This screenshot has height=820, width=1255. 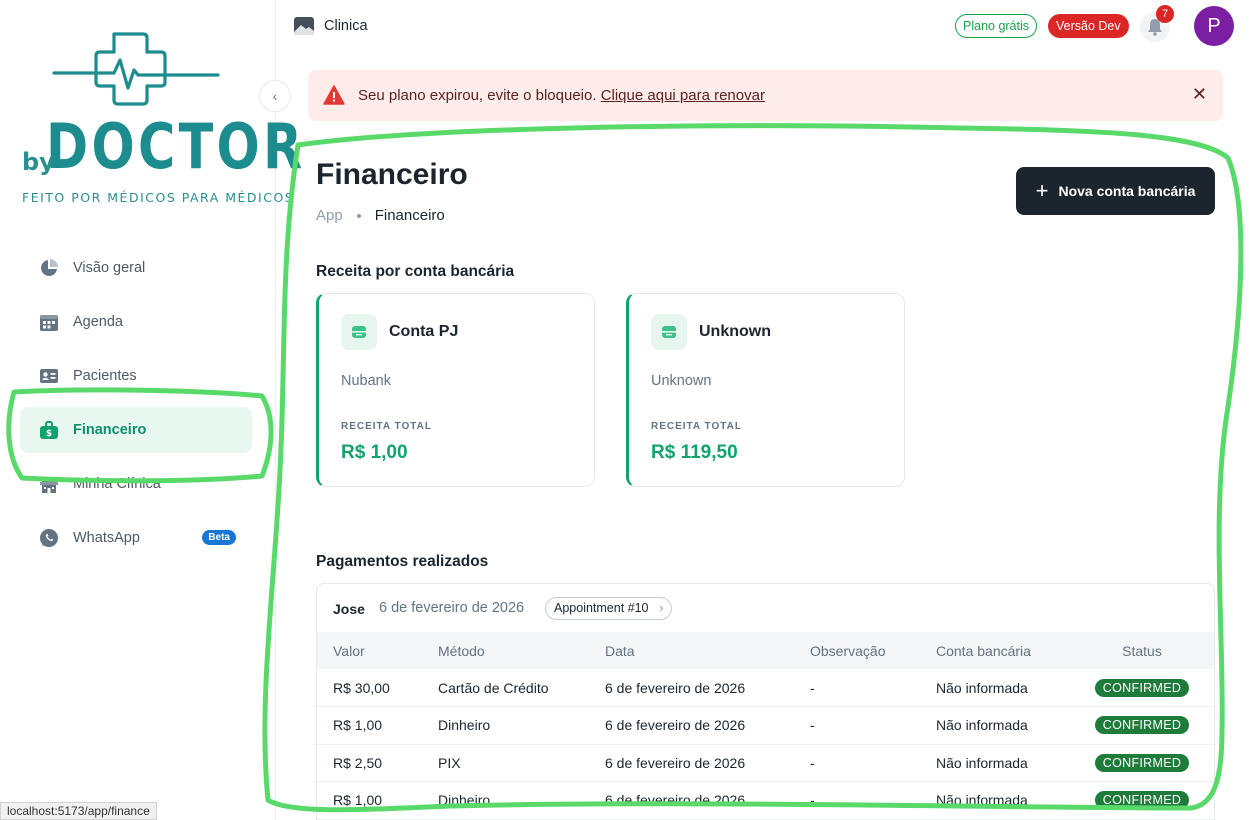 I want to click on clinic-image-icon, so click(x=304, y=26).